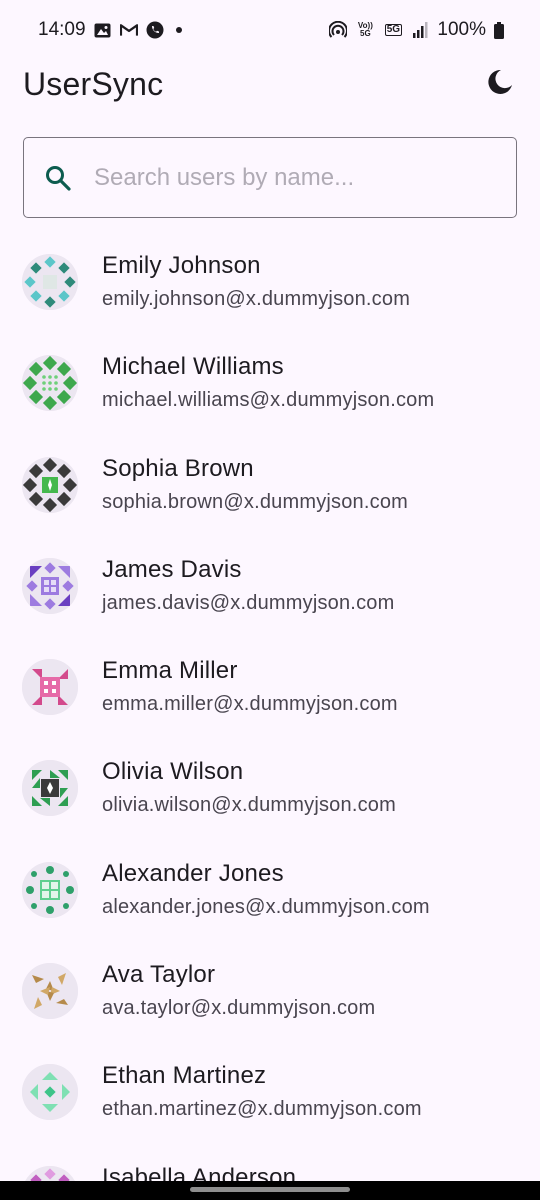 The width and height of the screenshot is (540, 1200). I want to click on user-list-item: Emma Miller emma.miller@x.dummyjson.com, so click(270, 686).